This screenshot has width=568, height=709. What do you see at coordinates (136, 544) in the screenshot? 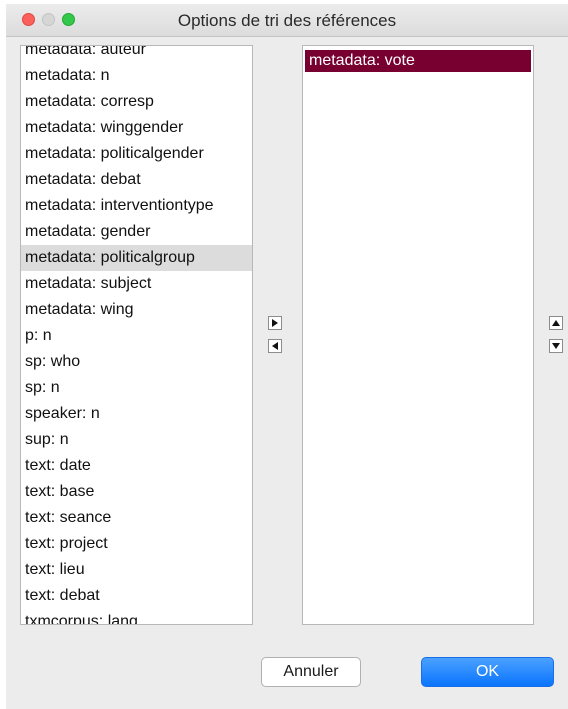
I see `list-item: text: project` at bounding box center [136, 544].